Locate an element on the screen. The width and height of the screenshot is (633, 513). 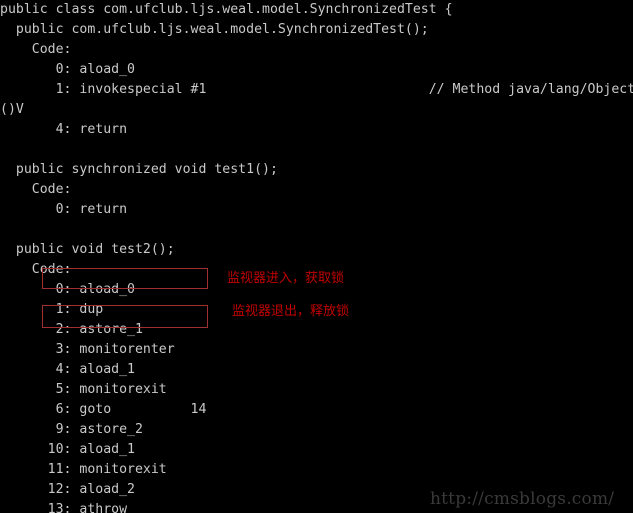
annotation-monitorexit: 监视器退出，释放锁 is located at coordinates (291, 311).